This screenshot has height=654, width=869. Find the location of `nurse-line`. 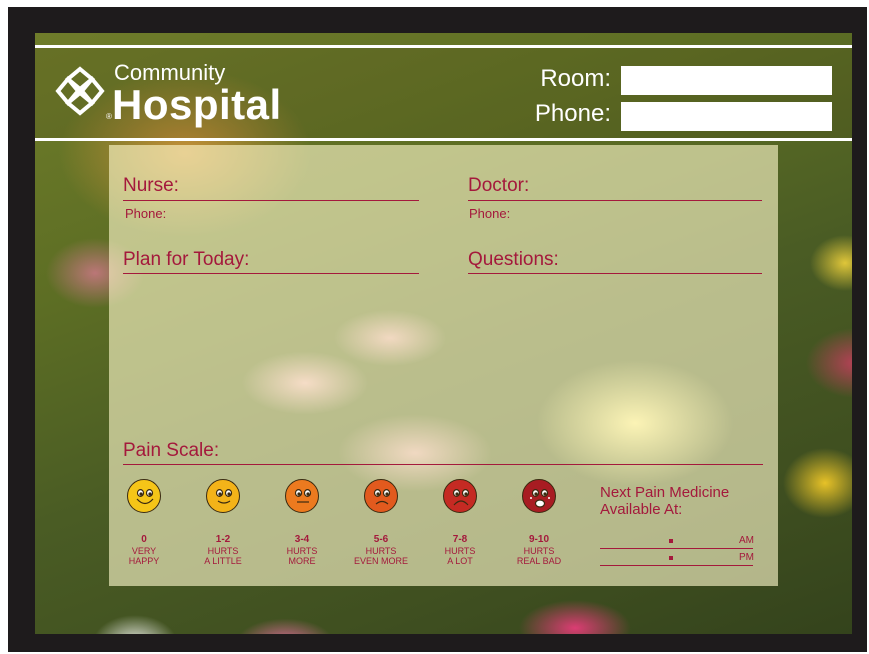

nurse-line is located at coordinates (271, 200).